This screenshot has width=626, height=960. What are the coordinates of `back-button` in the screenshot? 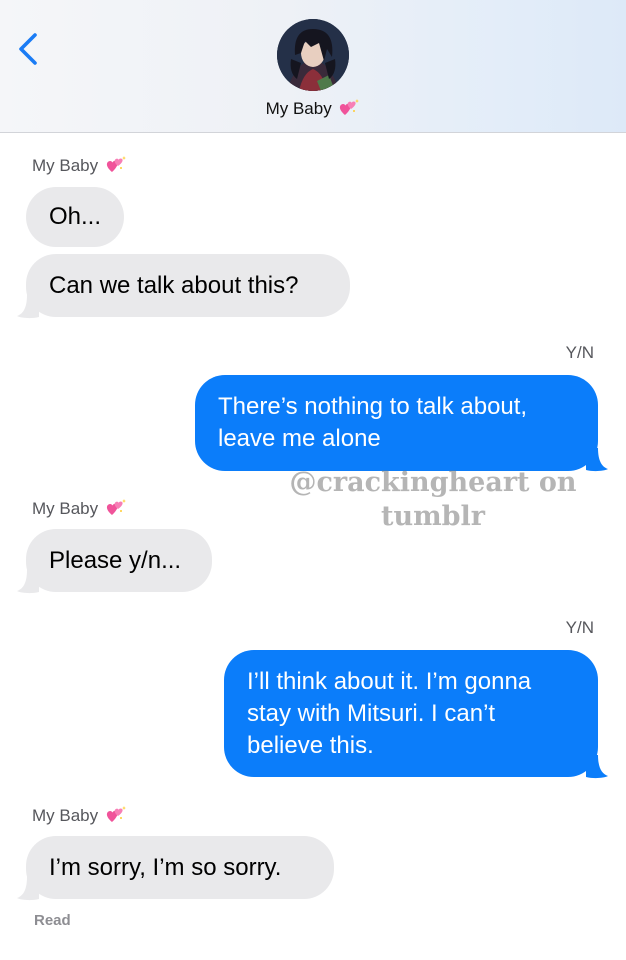 It's located at (28, 50).